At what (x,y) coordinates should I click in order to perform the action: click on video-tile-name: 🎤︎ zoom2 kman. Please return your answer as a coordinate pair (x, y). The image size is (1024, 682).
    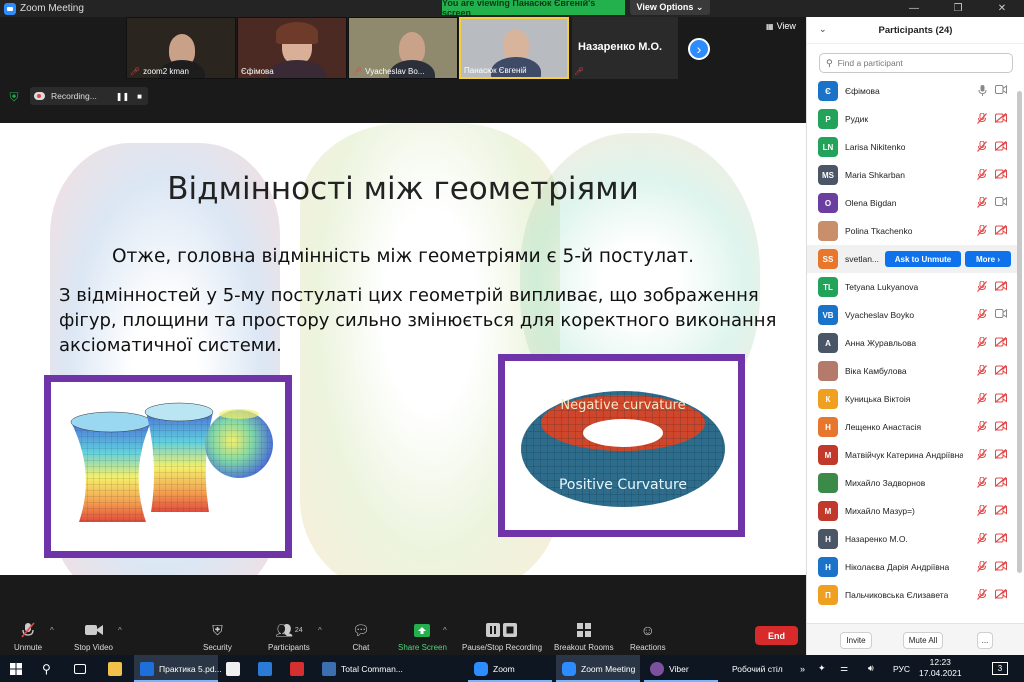
    Looking at the image, I should click on (159, 71).